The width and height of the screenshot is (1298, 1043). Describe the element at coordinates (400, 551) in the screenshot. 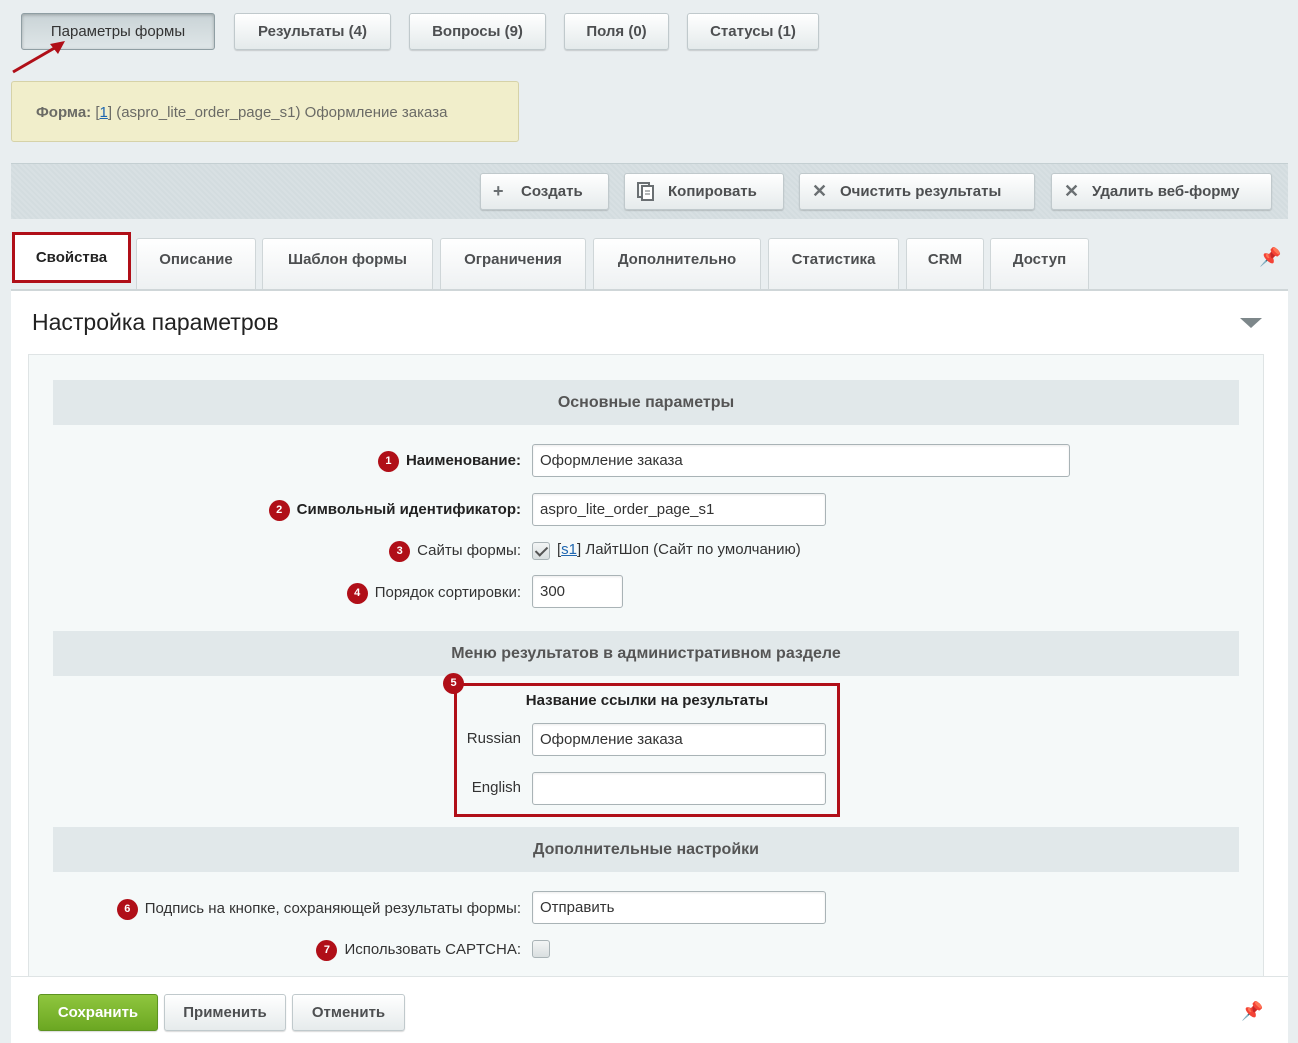

I see `badge-3: 3` at that location.